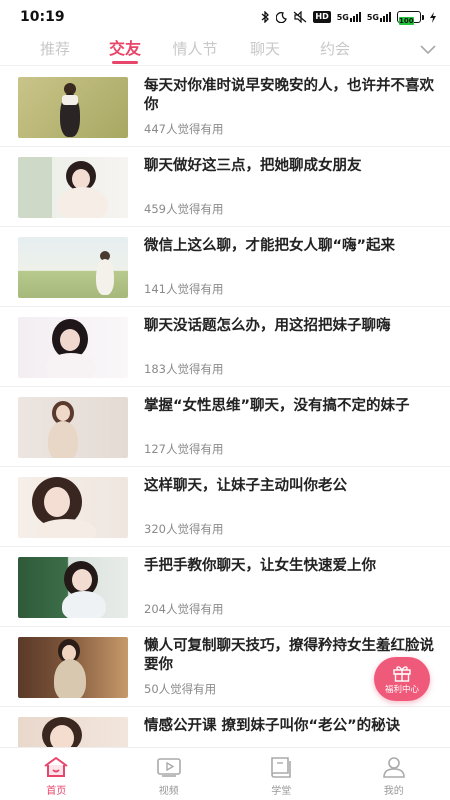 This screenshot has width=450, height=800. I want to click on signal-icon-2: 5G, so click(379, 17).